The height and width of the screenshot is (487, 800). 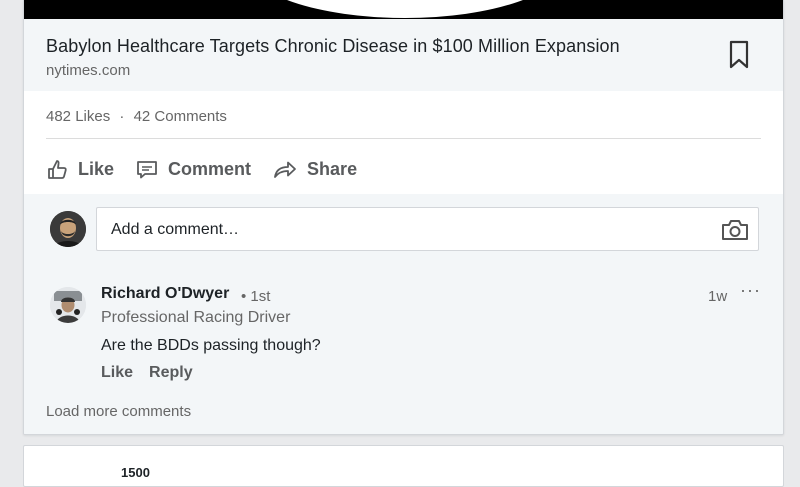 I want to click on connection-degree: • 1st, so click(x=256, y=296).